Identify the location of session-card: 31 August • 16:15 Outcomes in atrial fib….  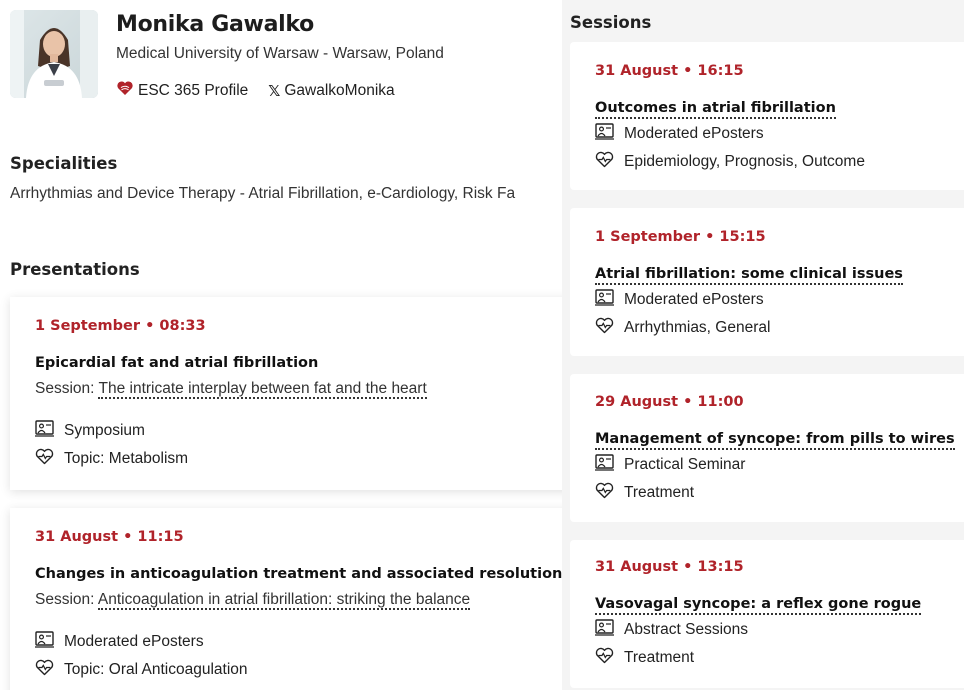
(767, 116).